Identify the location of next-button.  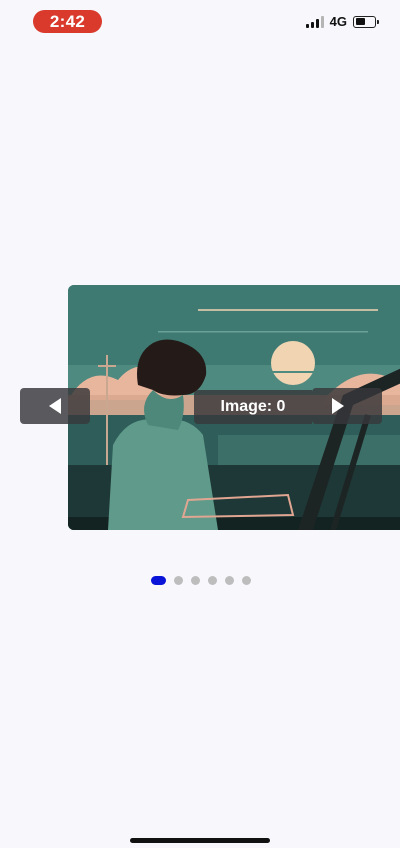
(347, 406).